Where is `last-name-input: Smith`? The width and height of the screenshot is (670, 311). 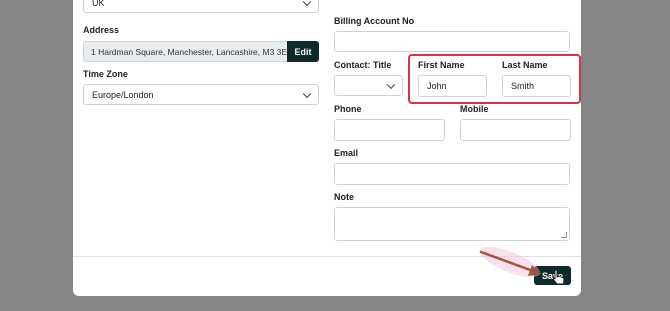 last-name-input: Smith is located at coordinates (536, 86).